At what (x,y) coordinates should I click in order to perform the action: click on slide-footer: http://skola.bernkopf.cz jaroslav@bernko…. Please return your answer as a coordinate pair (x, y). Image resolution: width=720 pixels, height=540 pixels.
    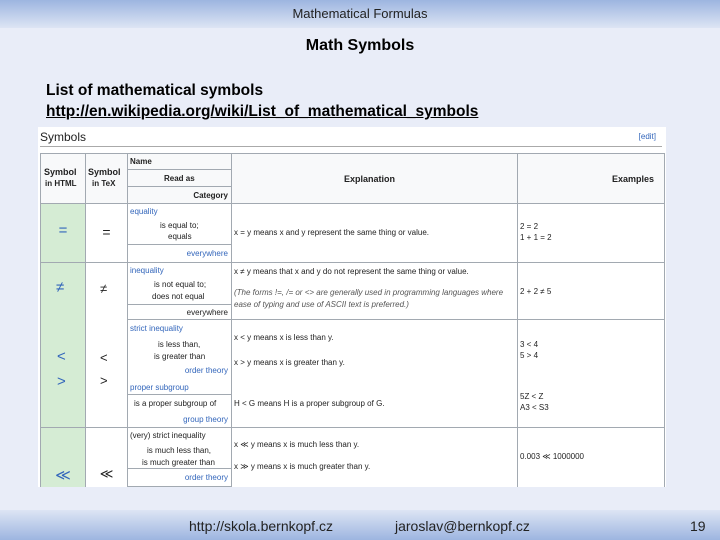
    Looking at the image, I should click on (360, 525).